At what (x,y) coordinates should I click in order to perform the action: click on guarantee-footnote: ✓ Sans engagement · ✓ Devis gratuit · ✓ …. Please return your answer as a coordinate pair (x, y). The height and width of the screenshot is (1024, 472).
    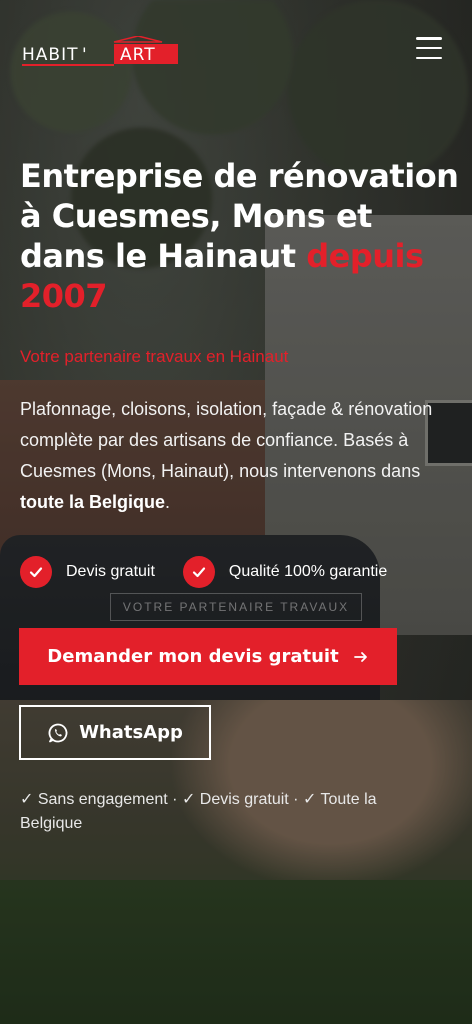
    Looking at the image, I should click on (198, 811).